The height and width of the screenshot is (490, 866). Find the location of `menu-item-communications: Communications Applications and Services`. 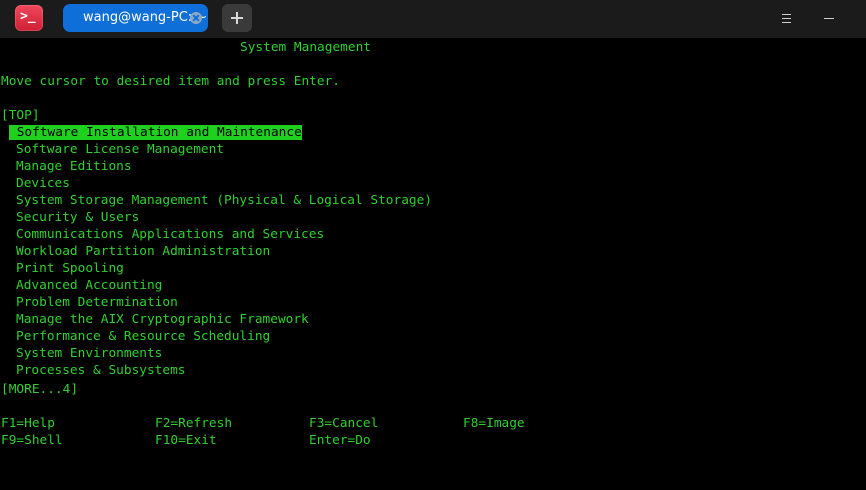

menu-item-communications: Communications Applications and Services is located at coordinates (170, 234).